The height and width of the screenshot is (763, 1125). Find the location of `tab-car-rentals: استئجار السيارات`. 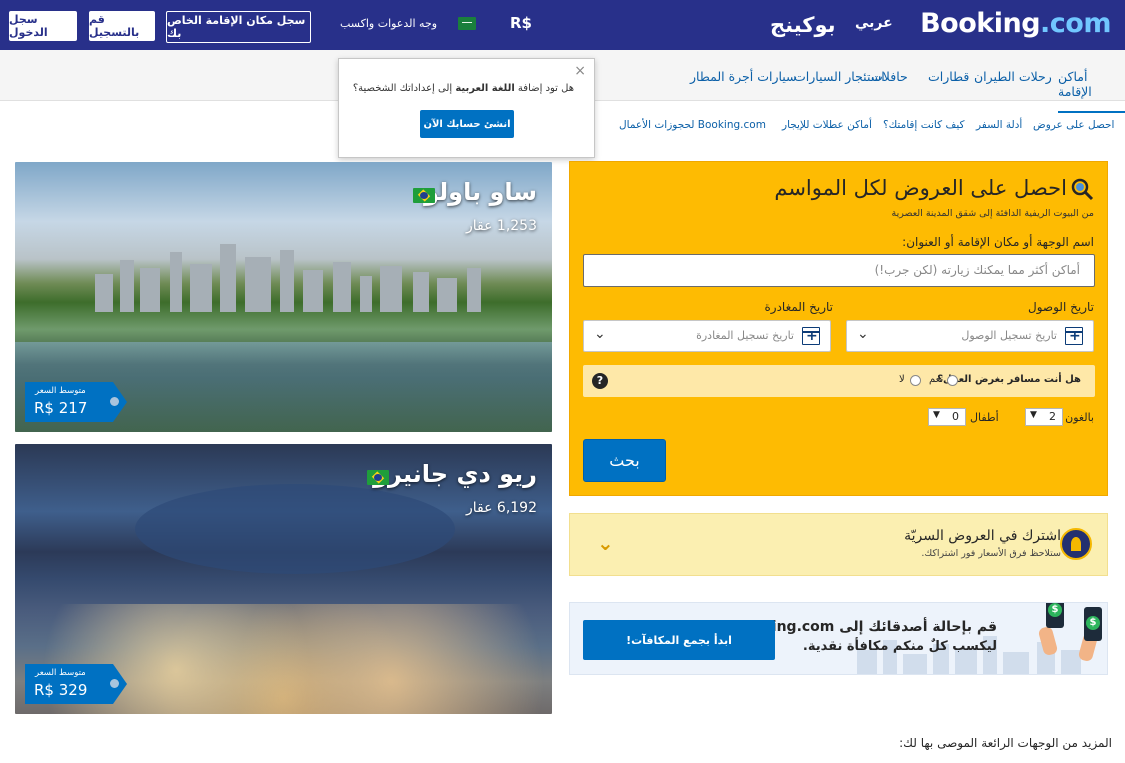

tab-car-rentals: استئجار السيارات is located at coordinates (839, 76).